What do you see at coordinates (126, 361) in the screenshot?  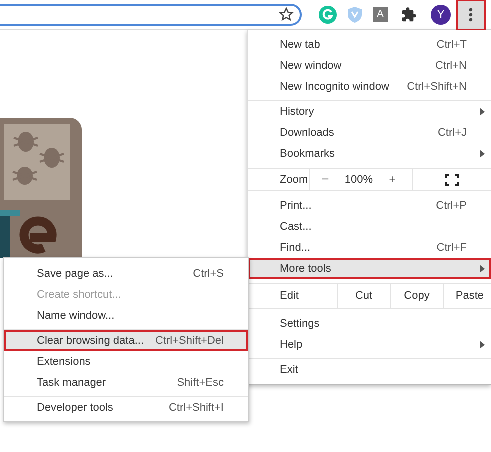 I see `menu-item: Extensions` at bounding box center [126, 361].